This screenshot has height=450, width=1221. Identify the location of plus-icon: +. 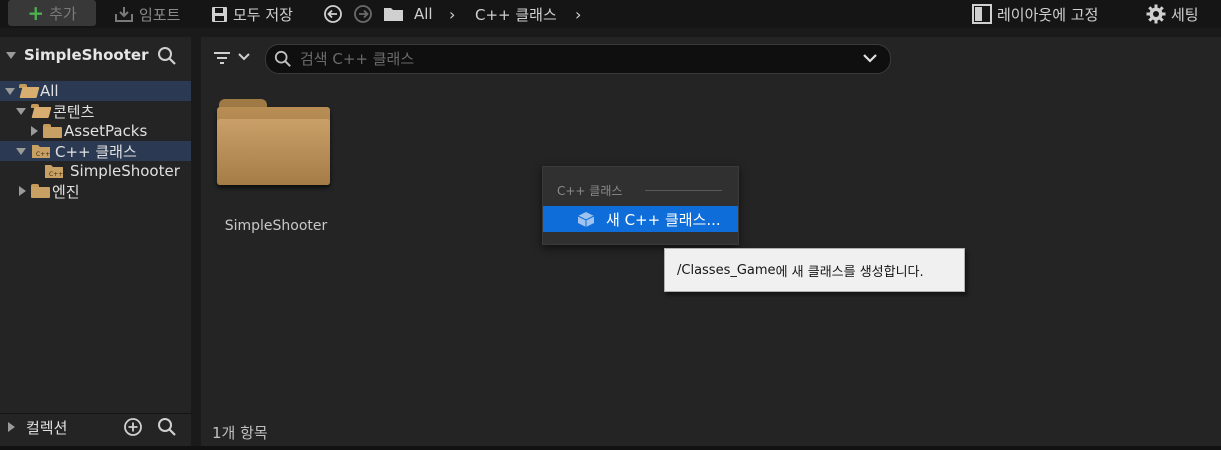
(36, 13).